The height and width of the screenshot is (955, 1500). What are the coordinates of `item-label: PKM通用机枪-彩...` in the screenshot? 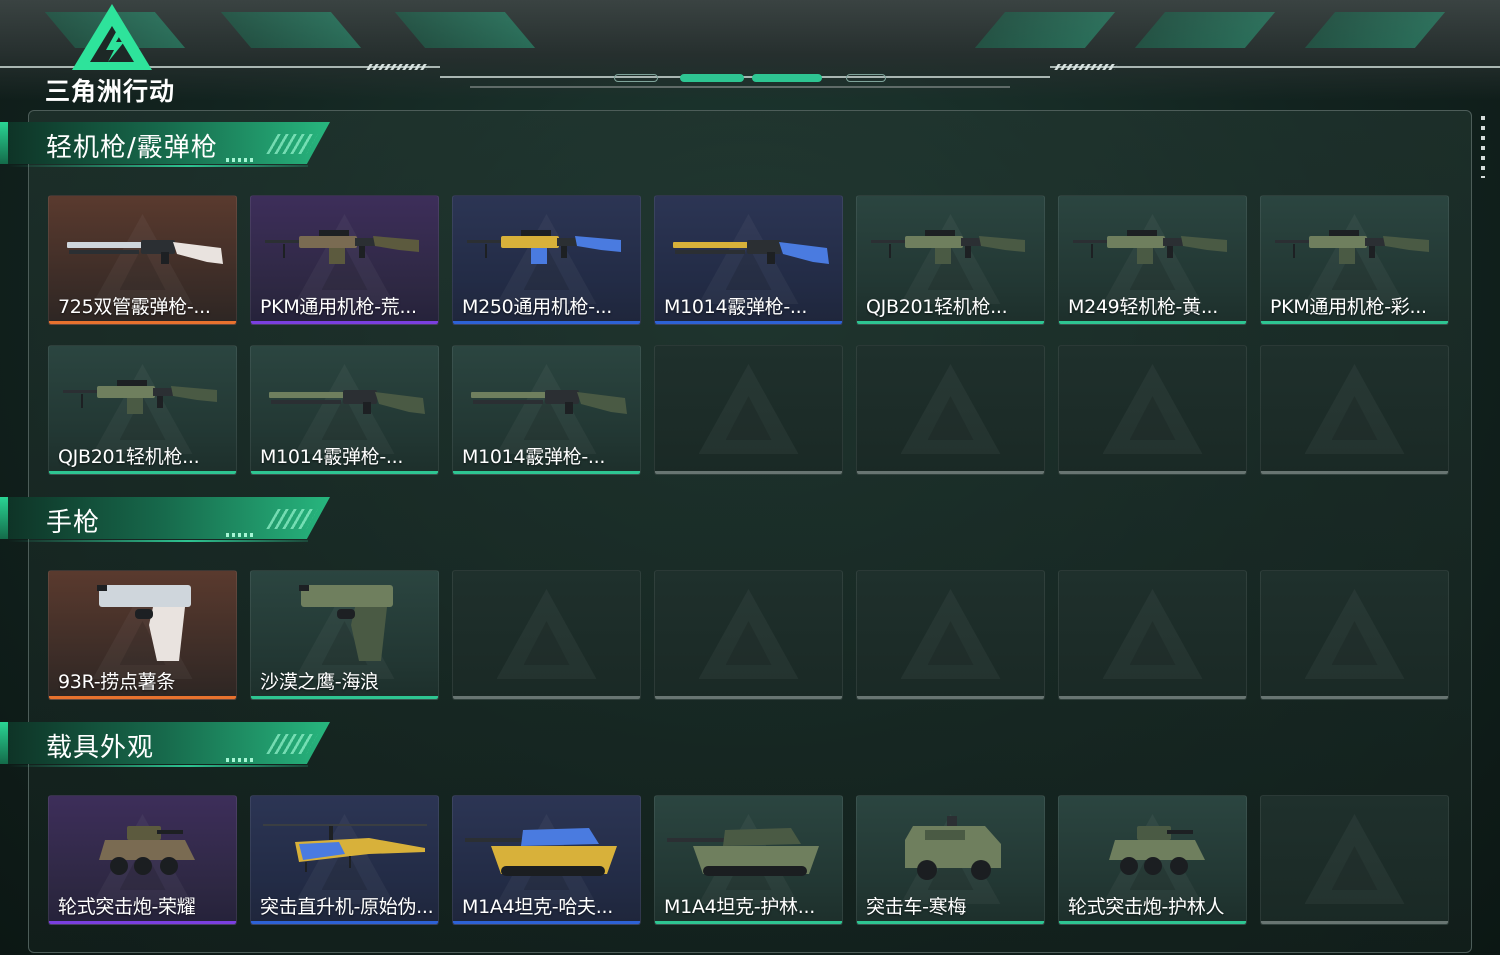 It's located at (1348, 307).